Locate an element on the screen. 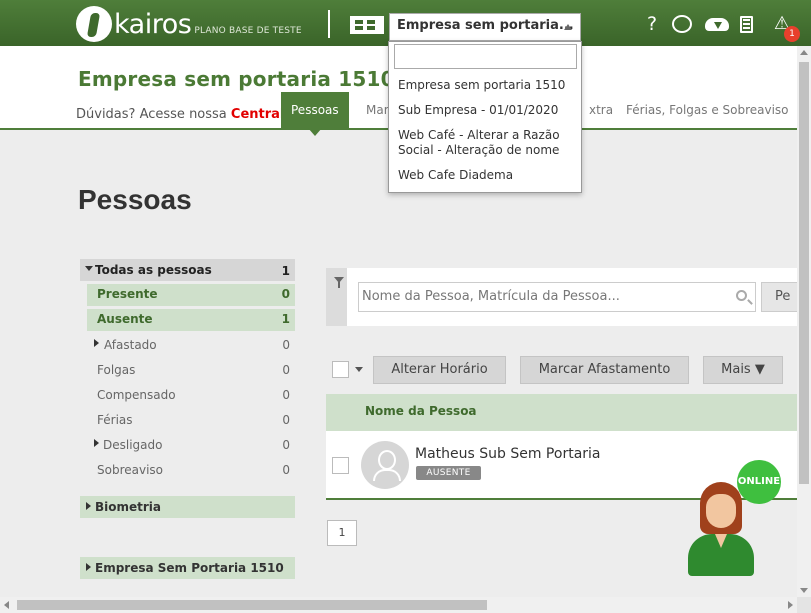 The width and height of the screenshot is (811, 613). mark-leave-button: Marcar Afastamento is located at coordinates (604, 370).